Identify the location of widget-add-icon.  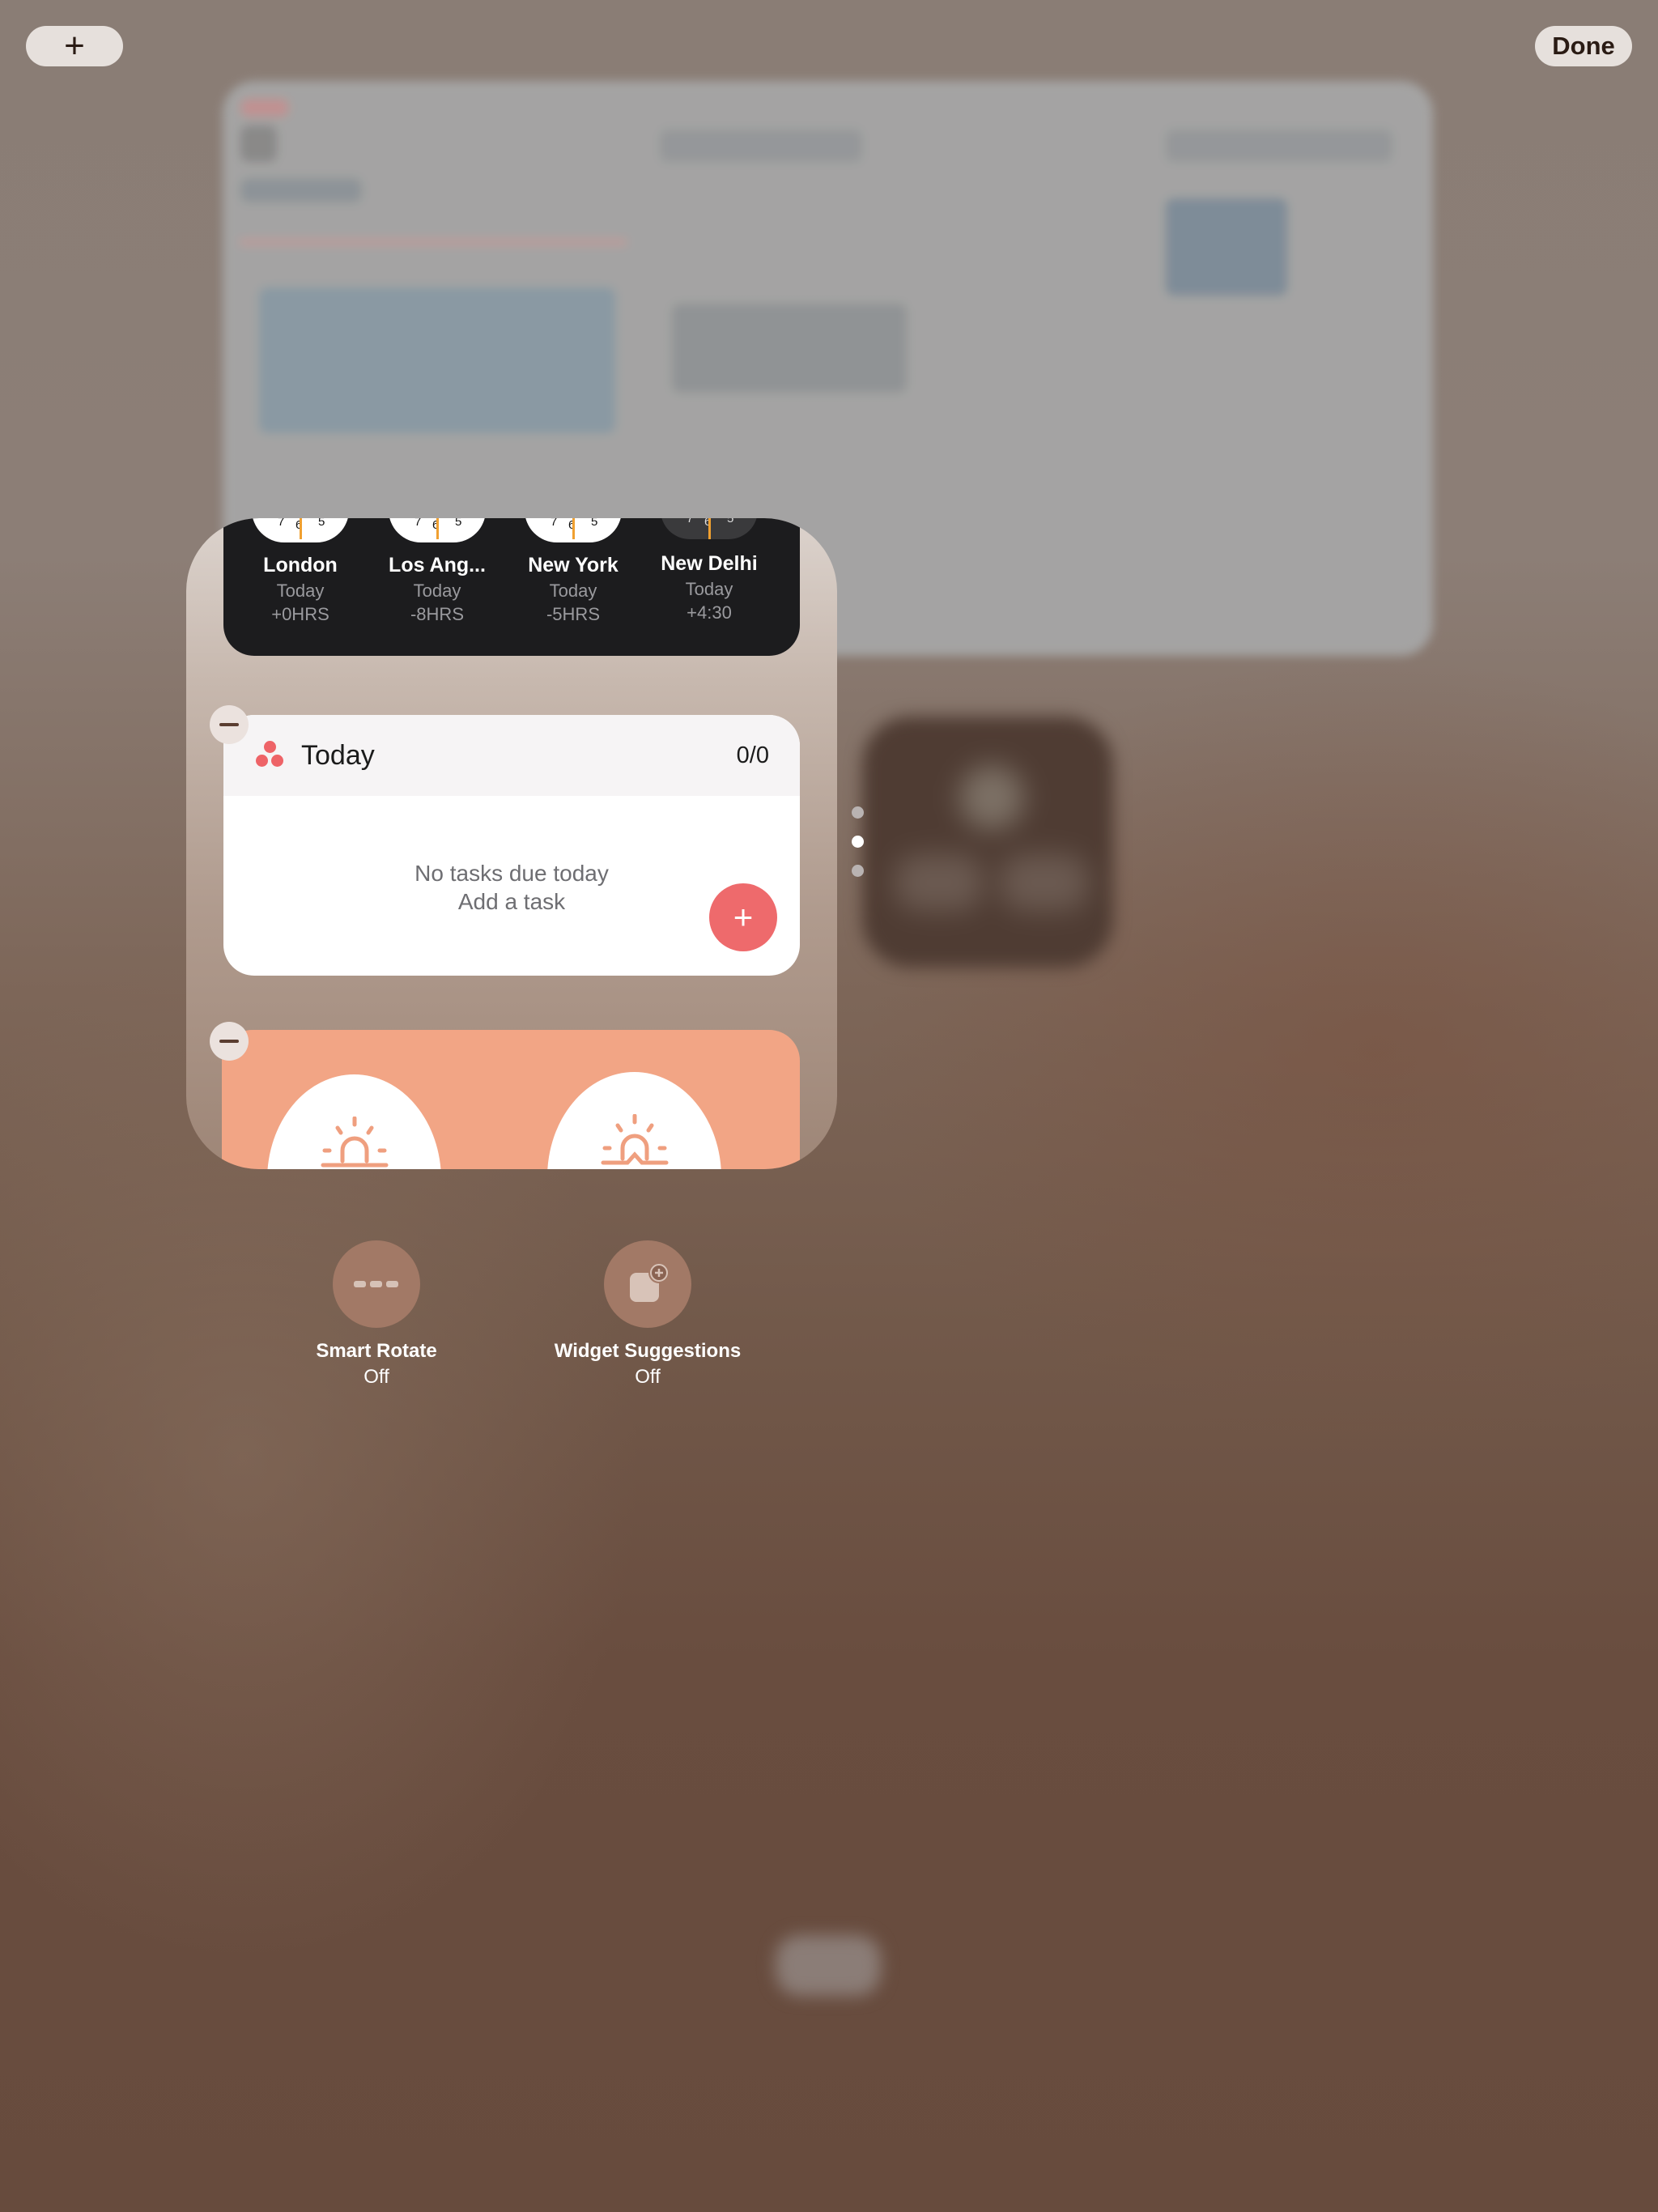
(650, 1282).